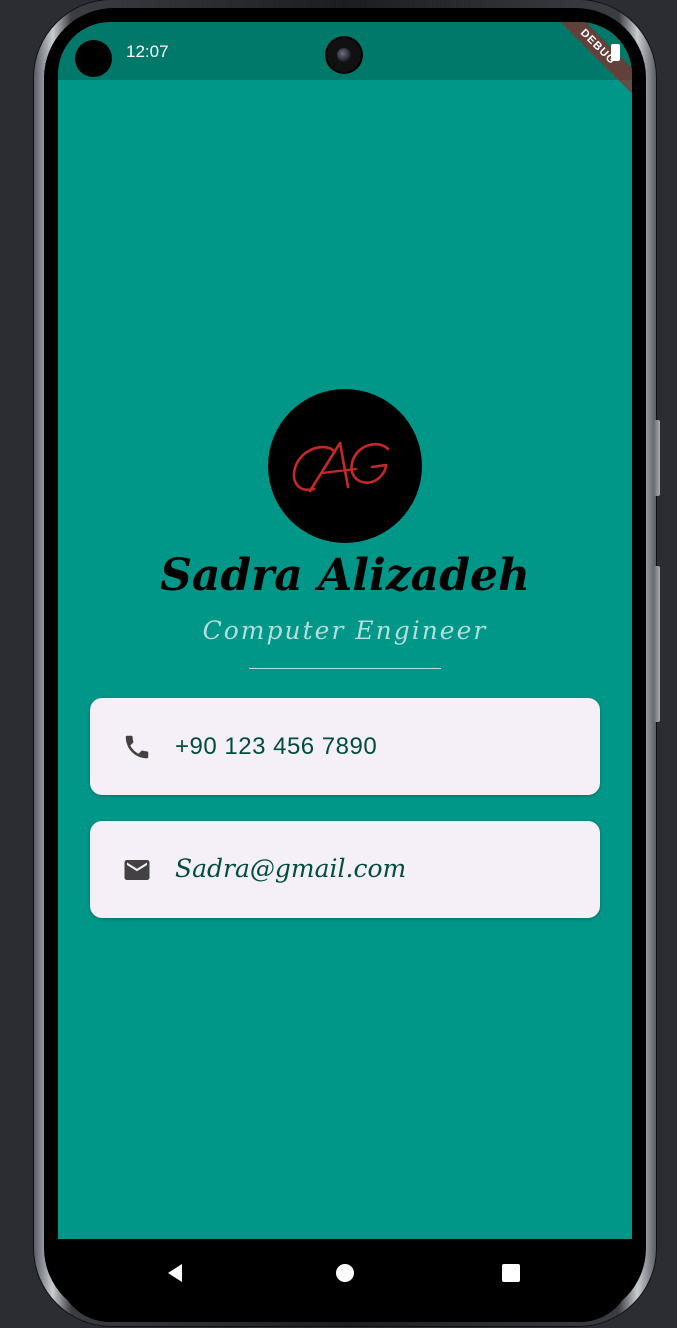 The width and height of the screenshot is (677, 1328). What do you see at coordinates (345, 1273) in the screenshot?
I see `home-icon` at bounding box center [345, 1273].